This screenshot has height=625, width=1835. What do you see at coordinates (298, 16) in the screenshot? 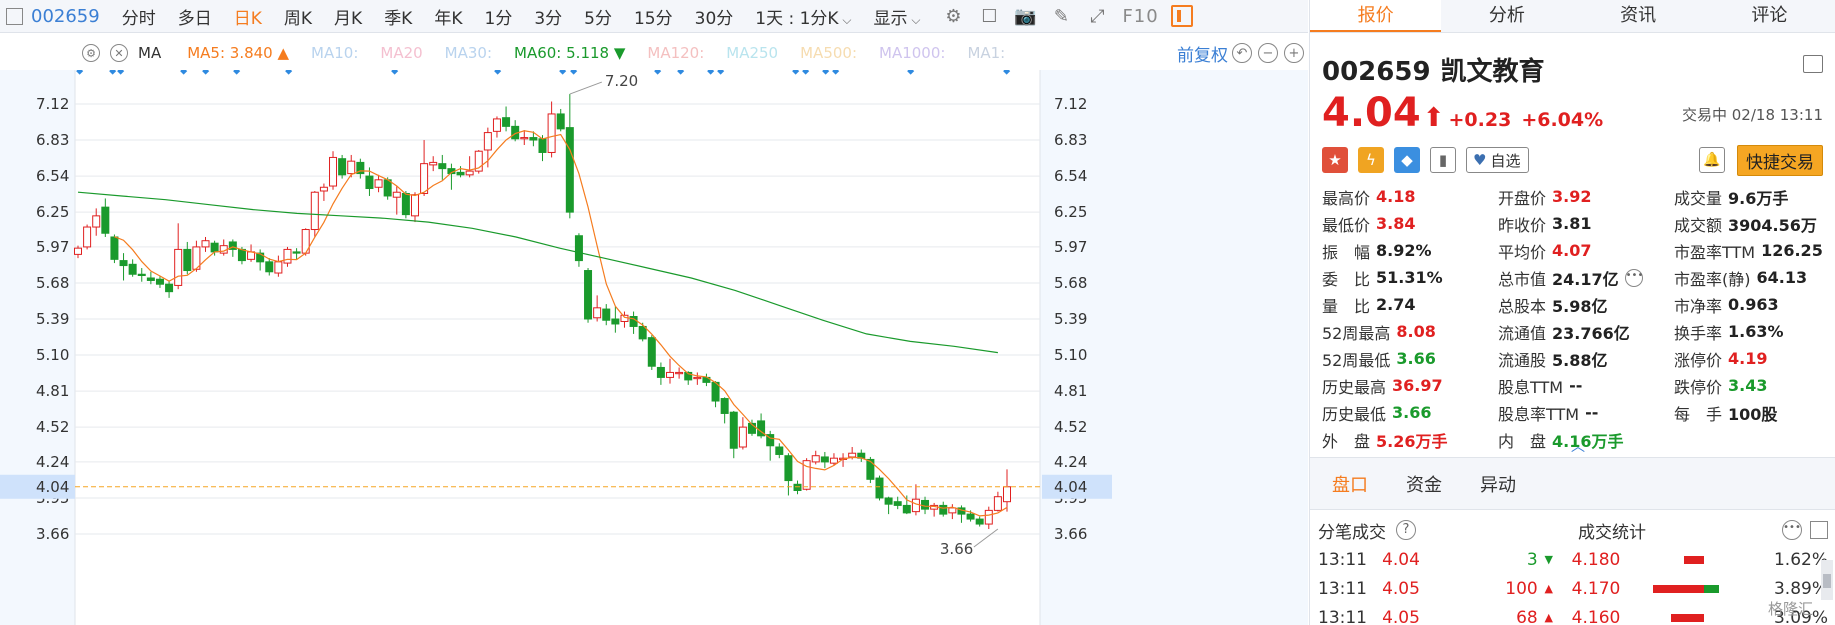
I see `period-tab: 周K` at bounding box center [298, 16].